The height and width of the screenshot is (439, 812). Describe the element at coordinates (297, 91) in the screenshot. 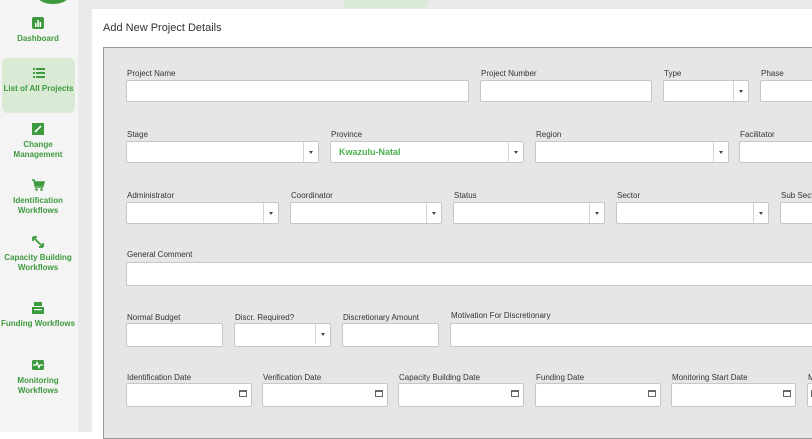

I see `project-name-input` at that location.